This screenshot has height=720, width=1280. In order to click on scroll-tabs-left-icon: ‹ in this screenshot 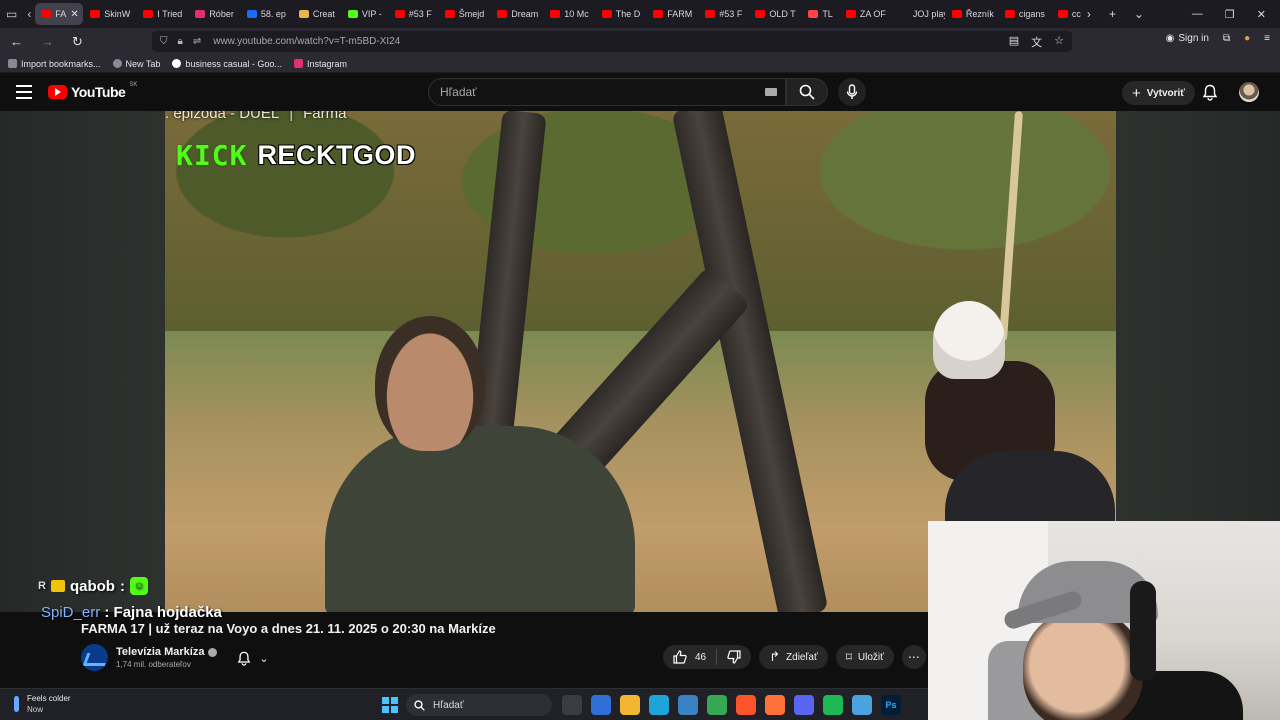, I will do `click(29, 14)`.